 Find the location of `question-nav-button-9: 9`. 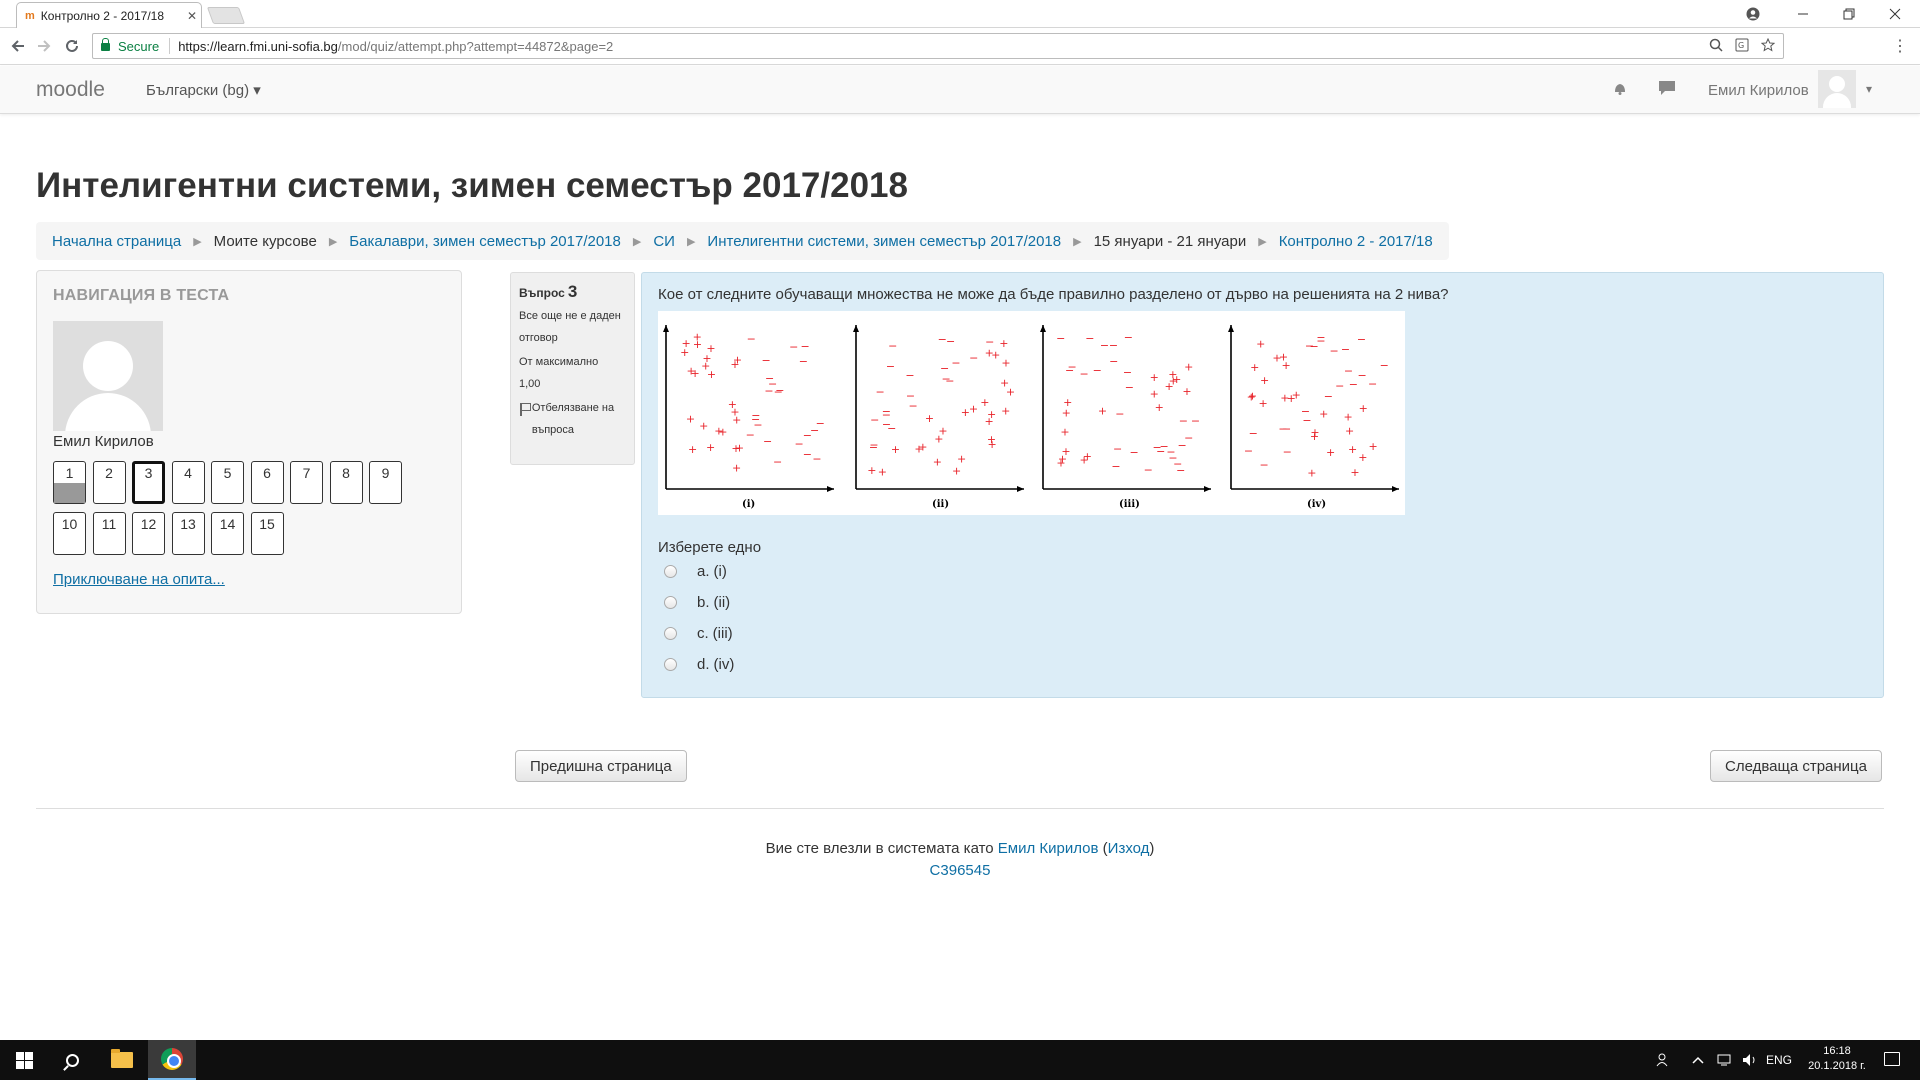

question-nav-button-9: 9 is located at coordinates (385, 482).